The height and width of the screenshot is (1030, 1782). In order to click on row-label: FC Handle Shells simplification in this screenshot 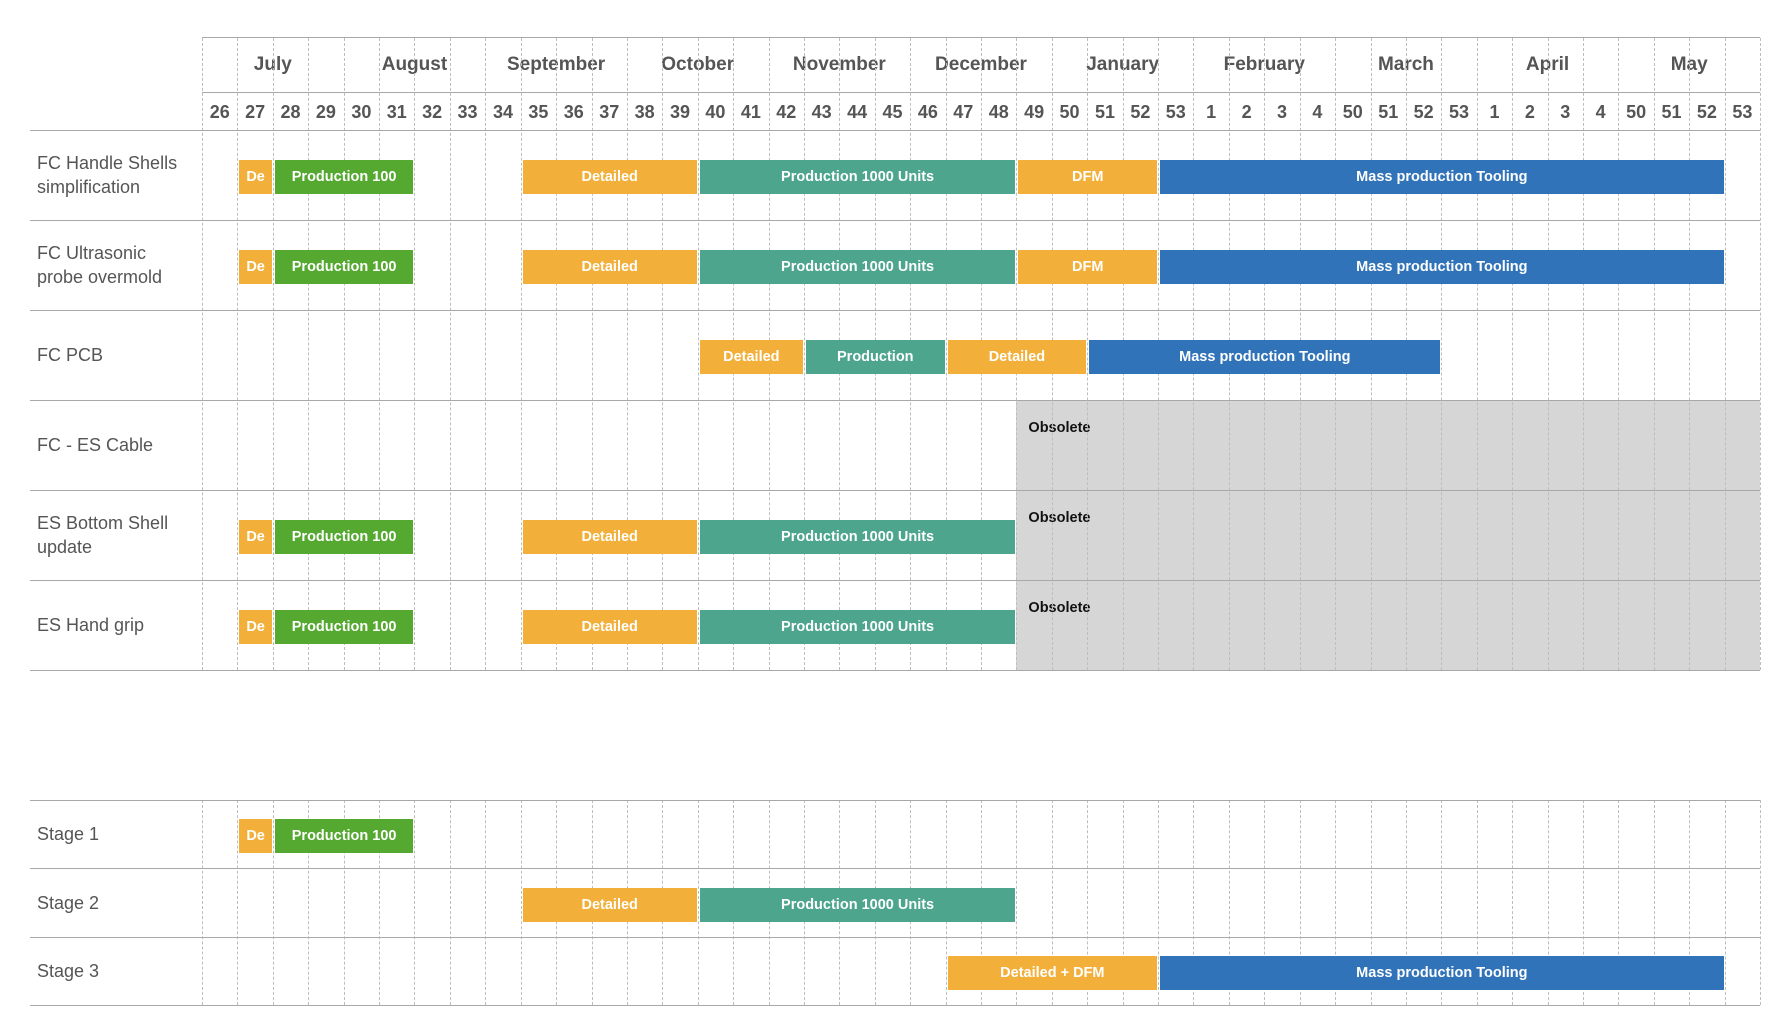, I will do `click(107, 175)`.